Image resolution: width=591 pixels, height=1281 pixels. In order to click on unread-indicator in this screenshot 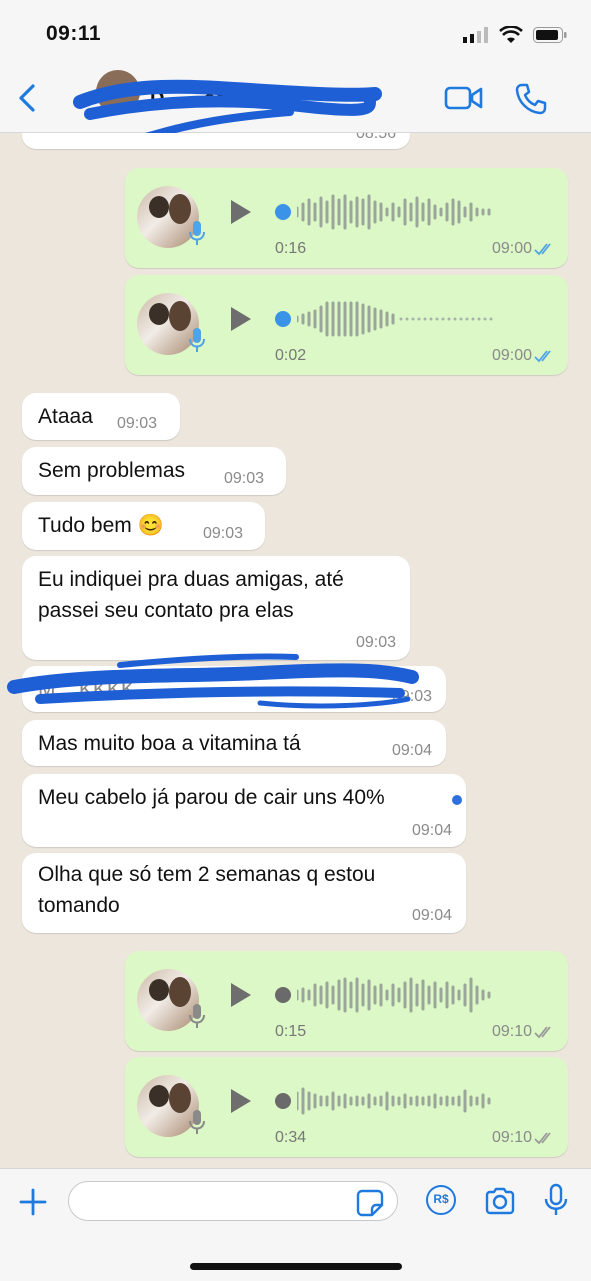, I will do `click(457, 800)`.